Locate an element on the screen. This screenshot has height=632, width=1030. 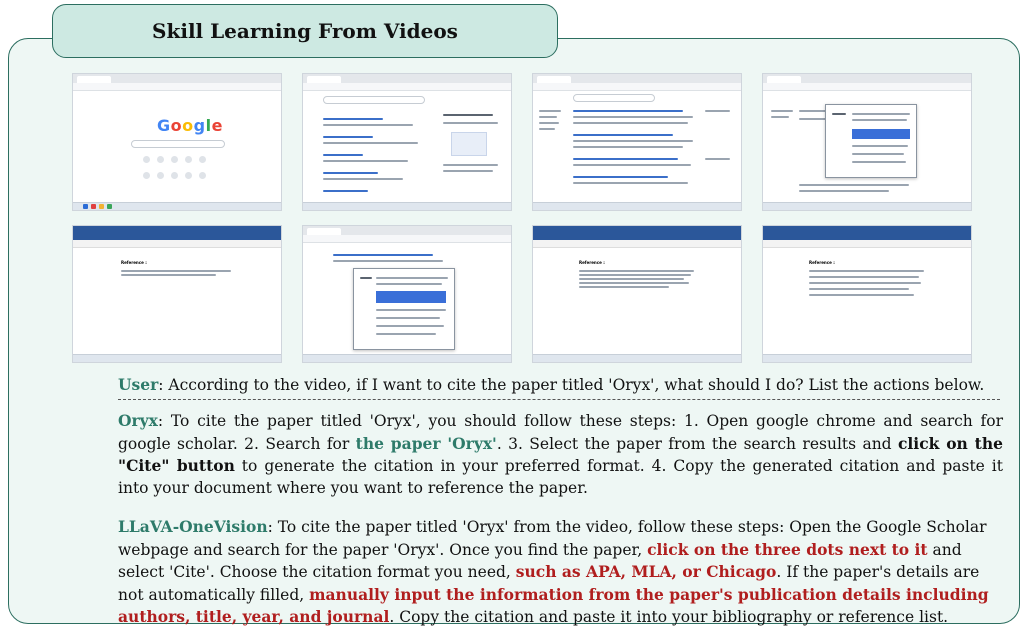
cite-popup is located at coordinates (871, 141).